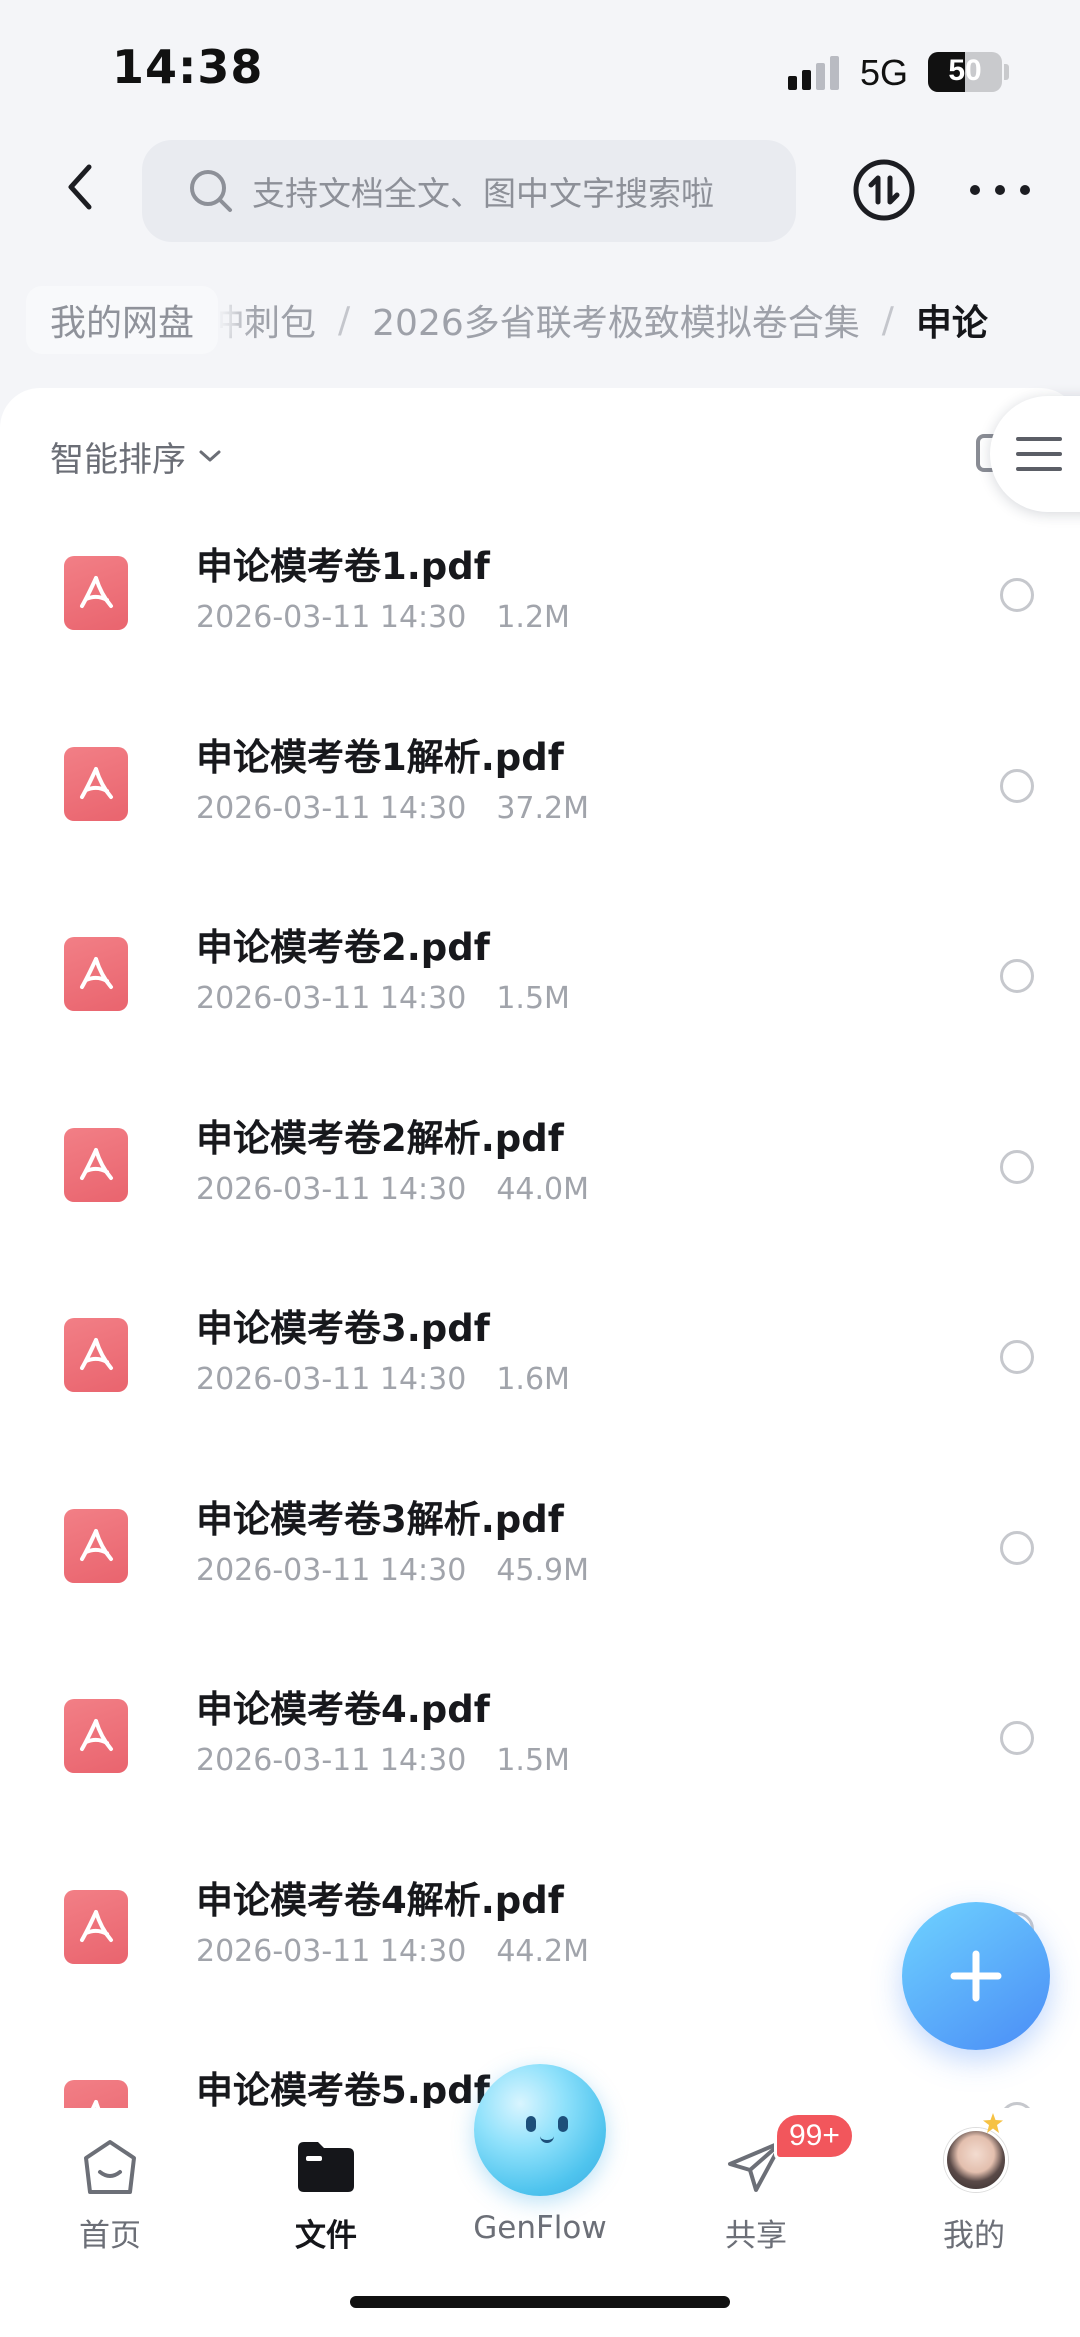 The height and width of the screenshot is (2337, 1080). What do you see at coordinates (343, 2088) in the screenshot?
I see `file-name: 申论模考卷5.pdf` at bounding box center [343, 2088].